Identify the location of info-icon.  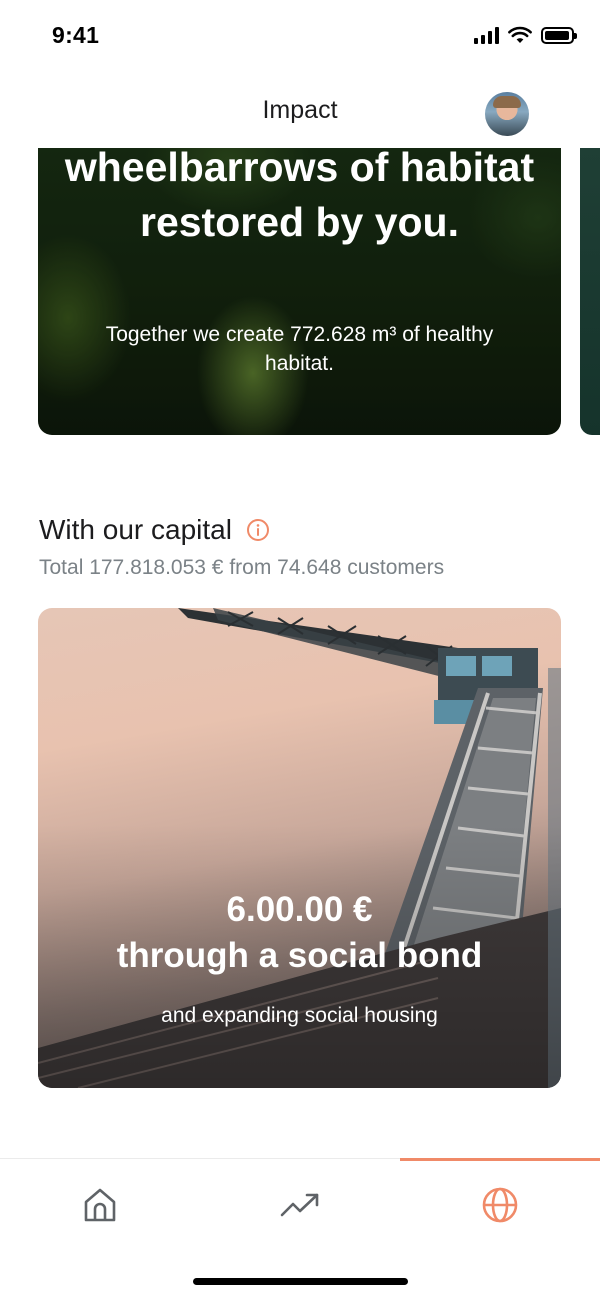
(258, 530).